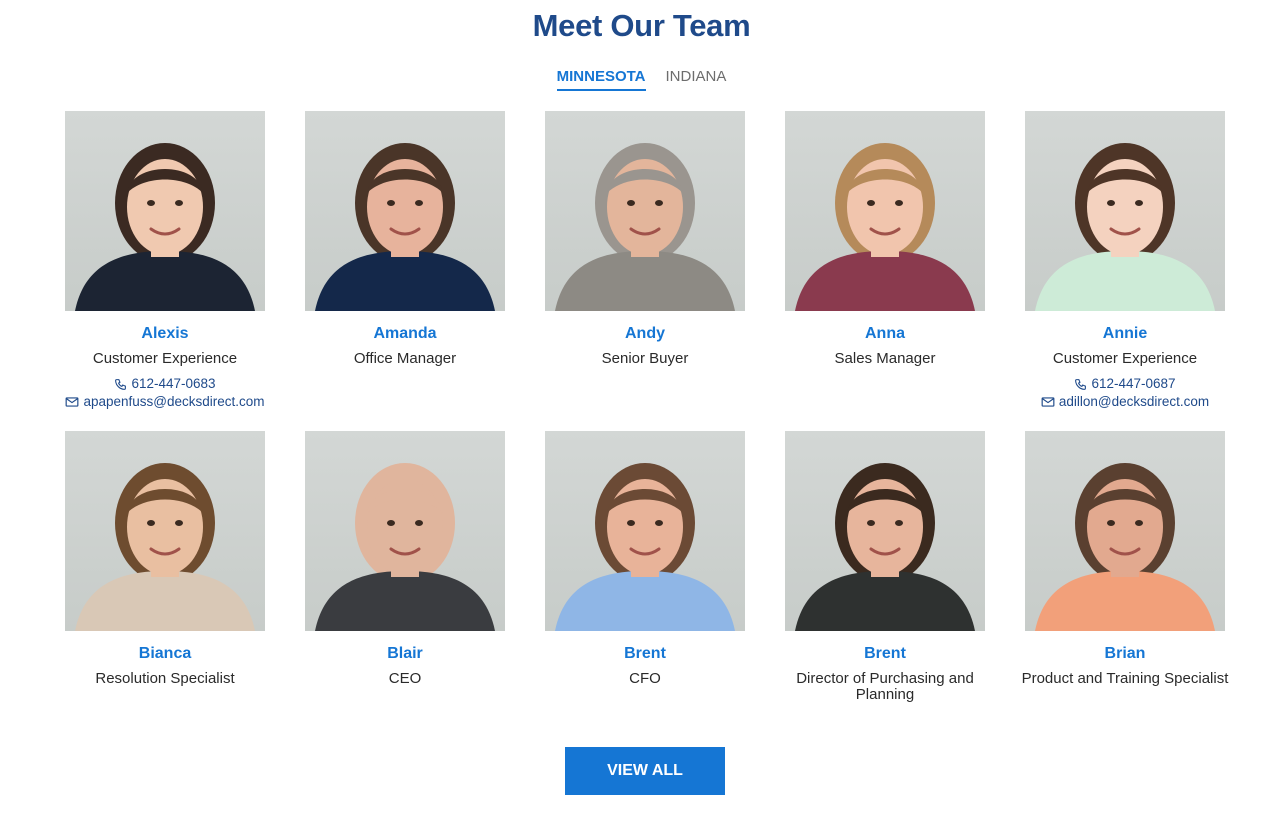  What do you see at coordinates (165, 678) in the screenshot?
I see `team-member-role: Resolution Specialist` at bounding box center [165, 678].